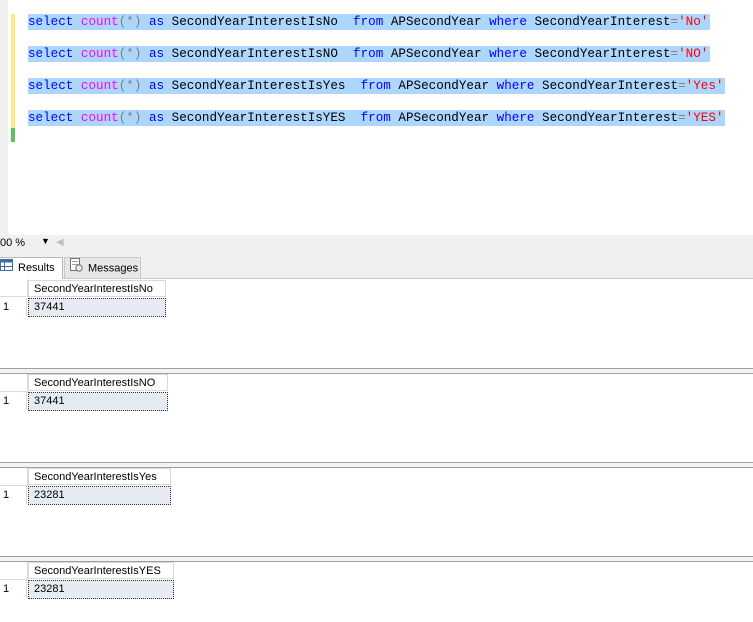 The image size is (753, 622). What do you see at coordinates (97, 288) in the screenshot?
I see `column-header: SecondYearInterestIsNo` at bounding box center [97, 288].